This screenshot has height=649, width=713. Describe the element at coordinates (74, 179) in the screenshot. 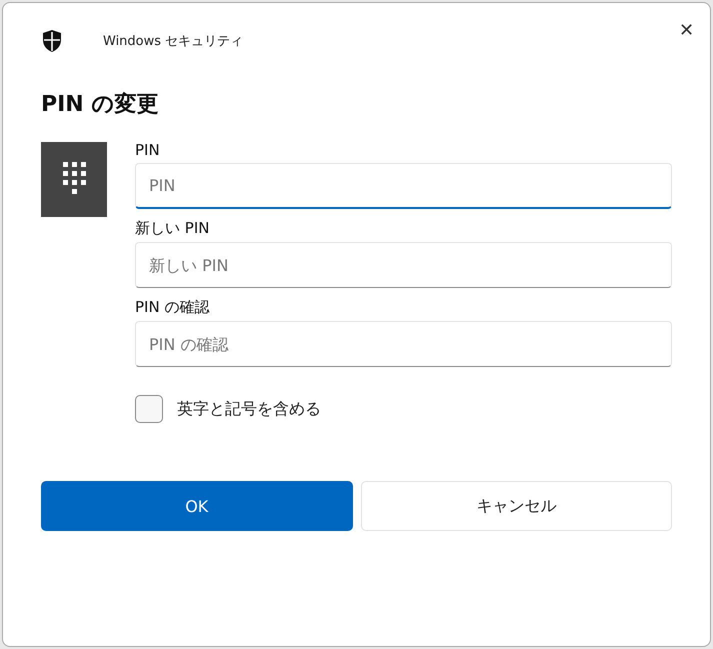

I see `keypad-icon` at that location.